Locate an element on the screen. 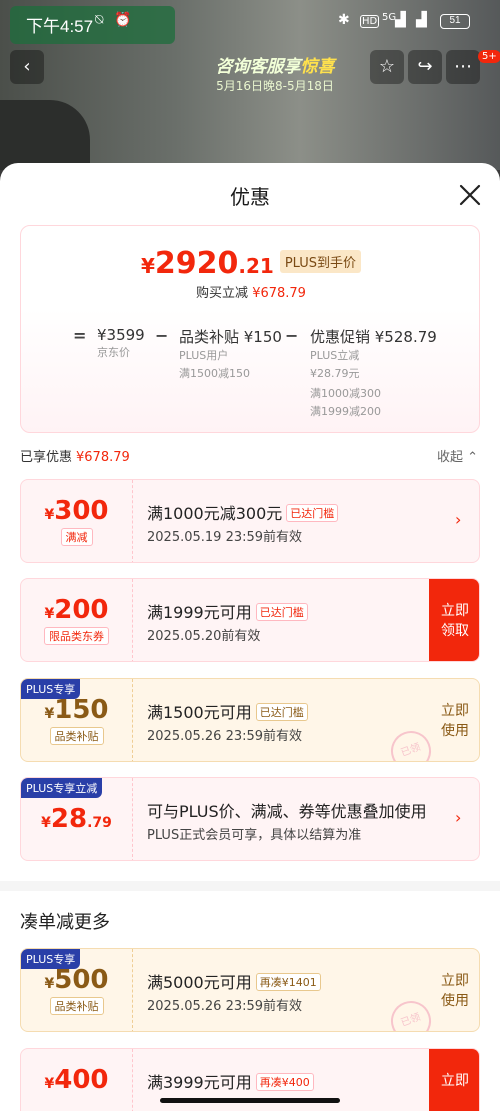  promo-banner: 咨询客服享惊喜 5月16日晚8-5月18日 is located at coordinates (275, 75).